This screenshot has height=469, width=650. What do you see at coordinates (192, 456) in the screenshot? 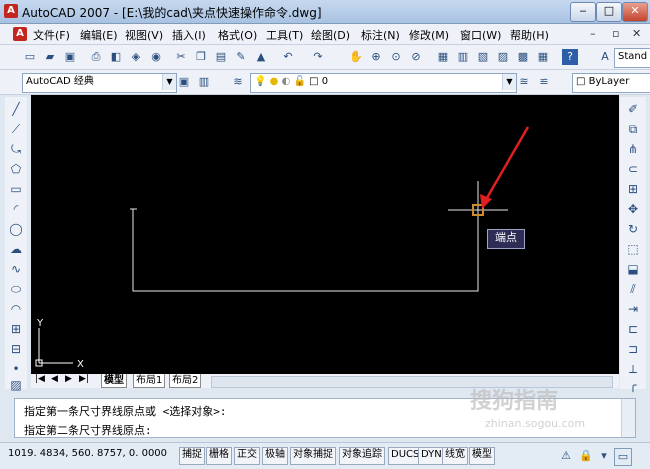
I see `snap-toggle: 捕捉` at bounding box center [192, 456].